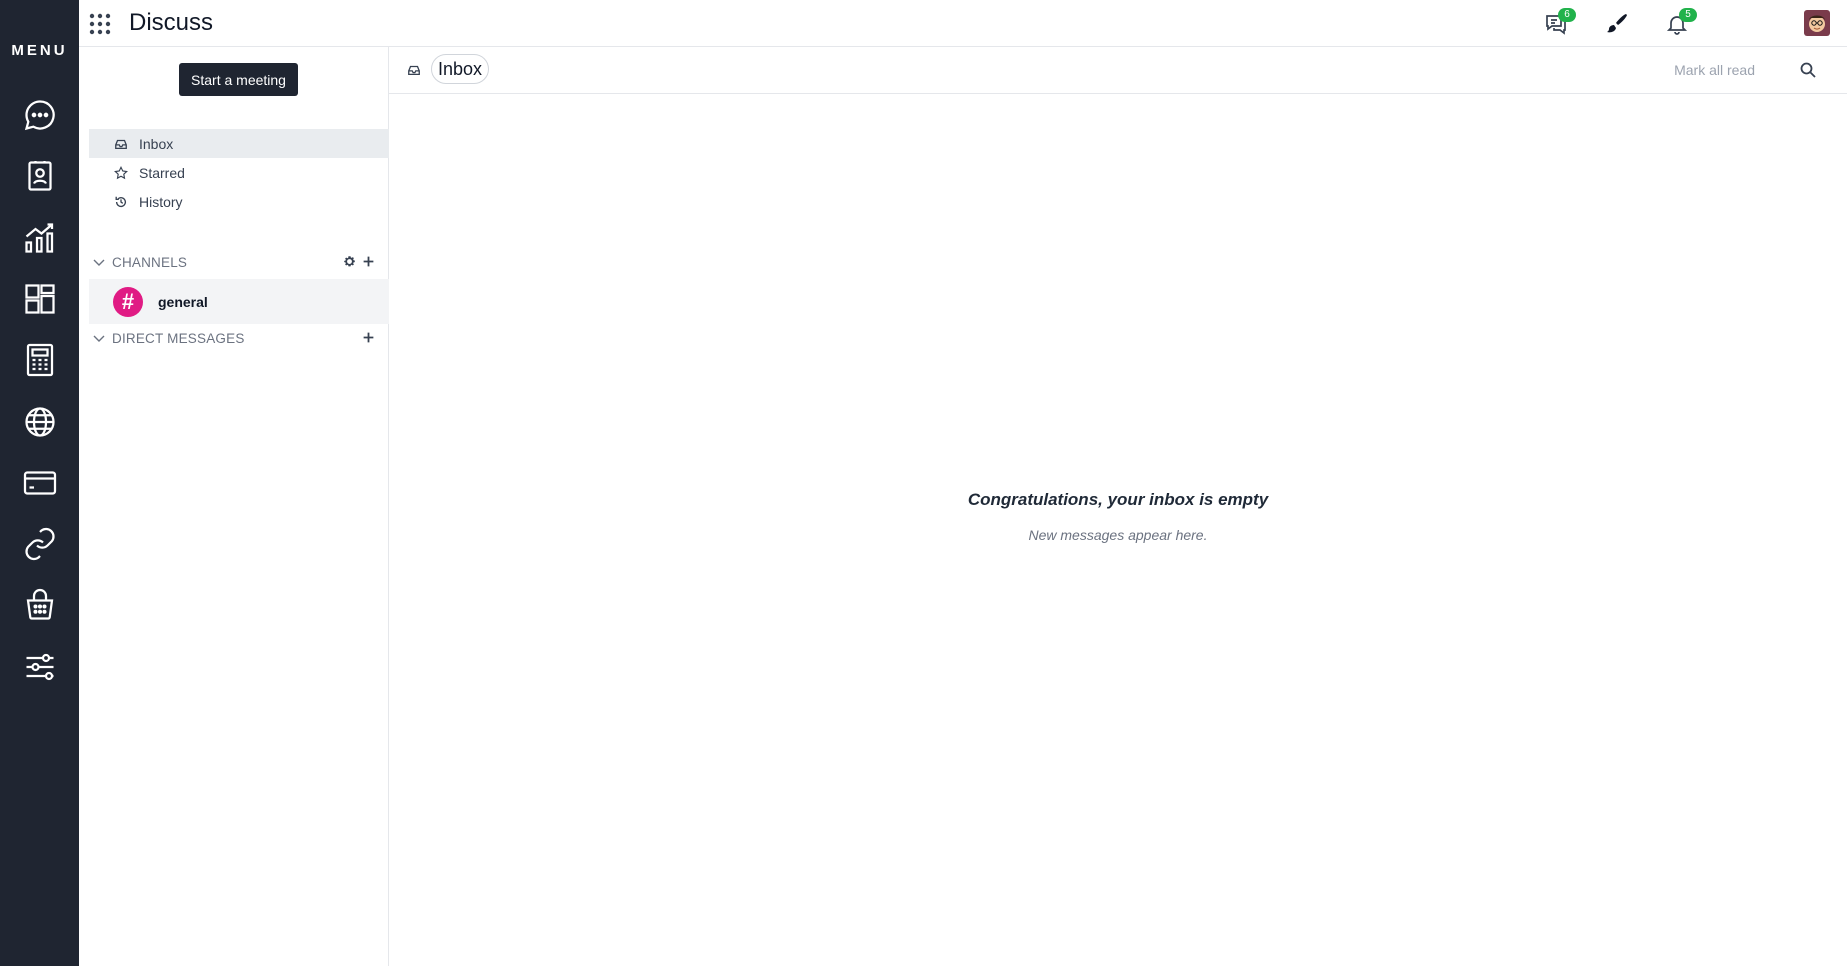 This screenshot has width=1847, height=966. What do you see at coordinates (359, 261) in the screenshot?
I see `channels-actions` at bounding box center [359, 261].